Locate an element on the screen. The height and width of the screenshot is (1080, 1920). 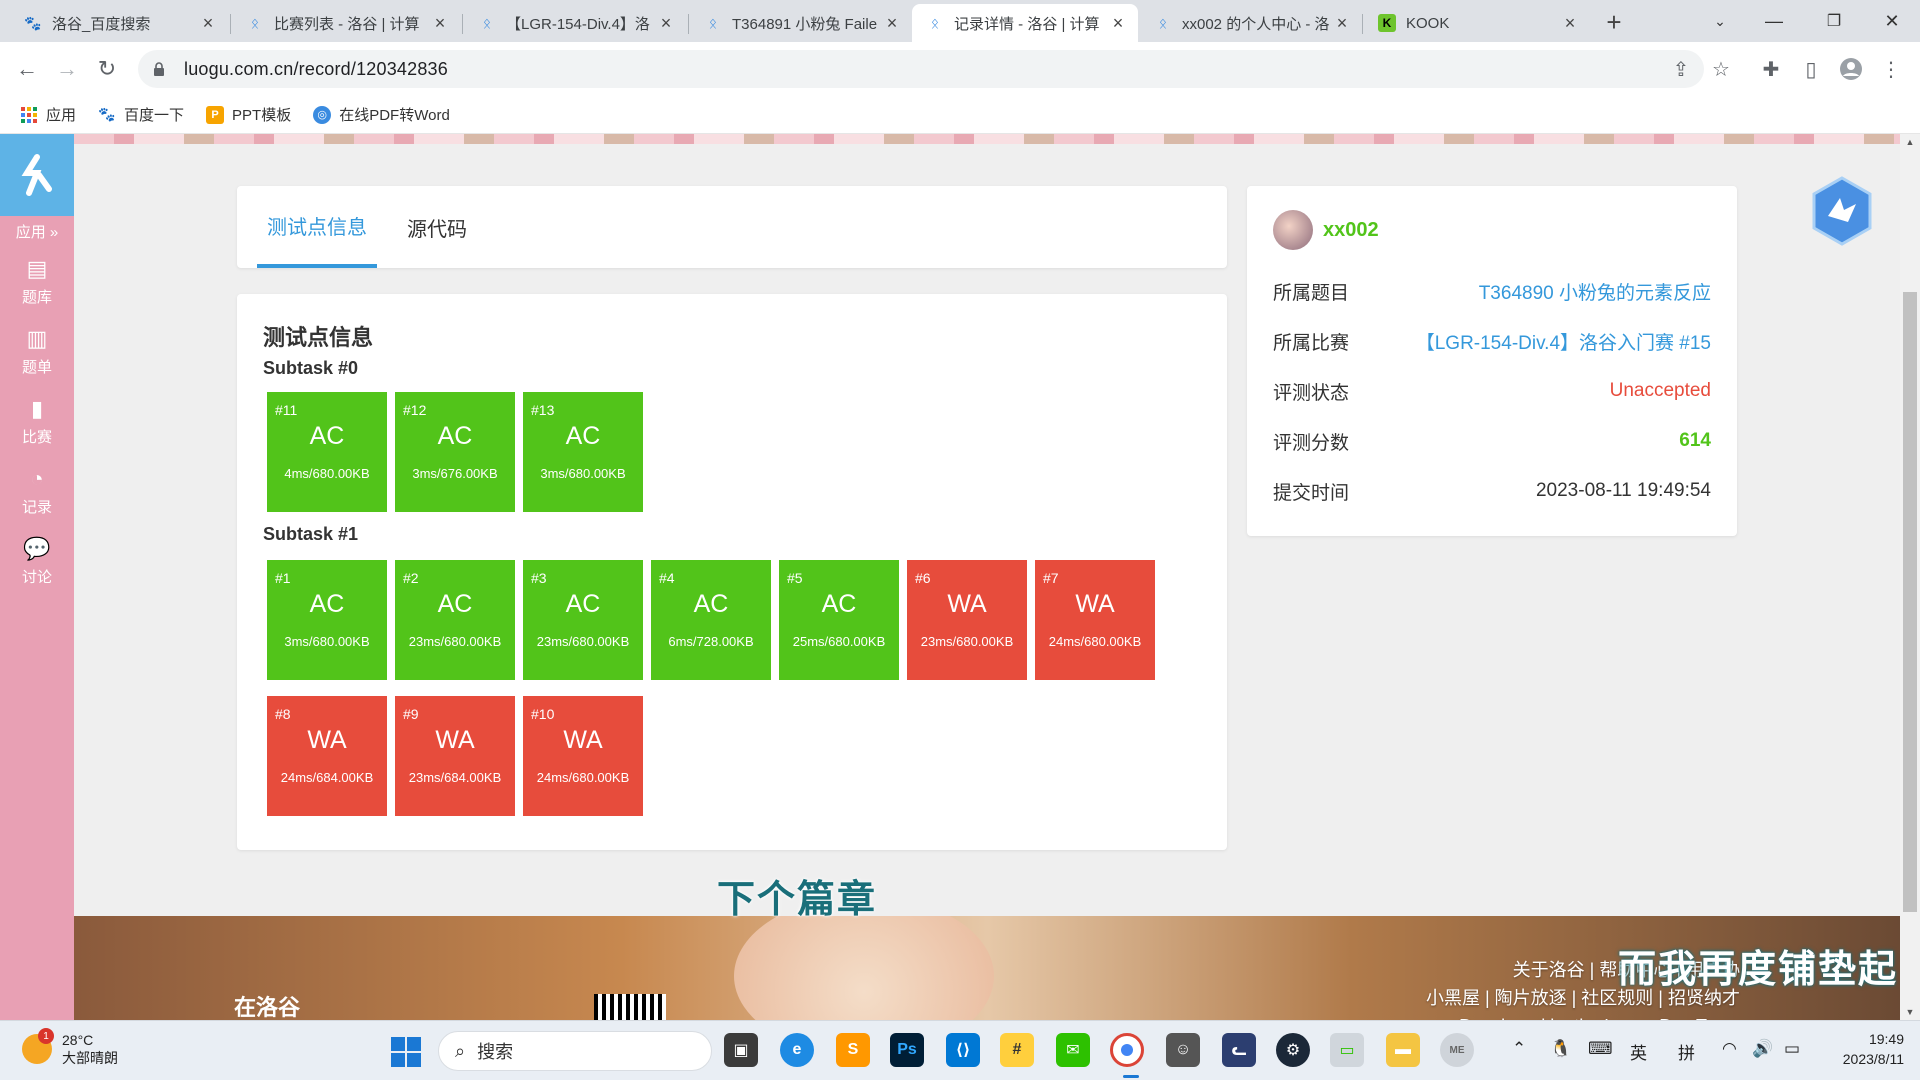
ime-mode: 拼 is located at coordinates (1686, 1051).